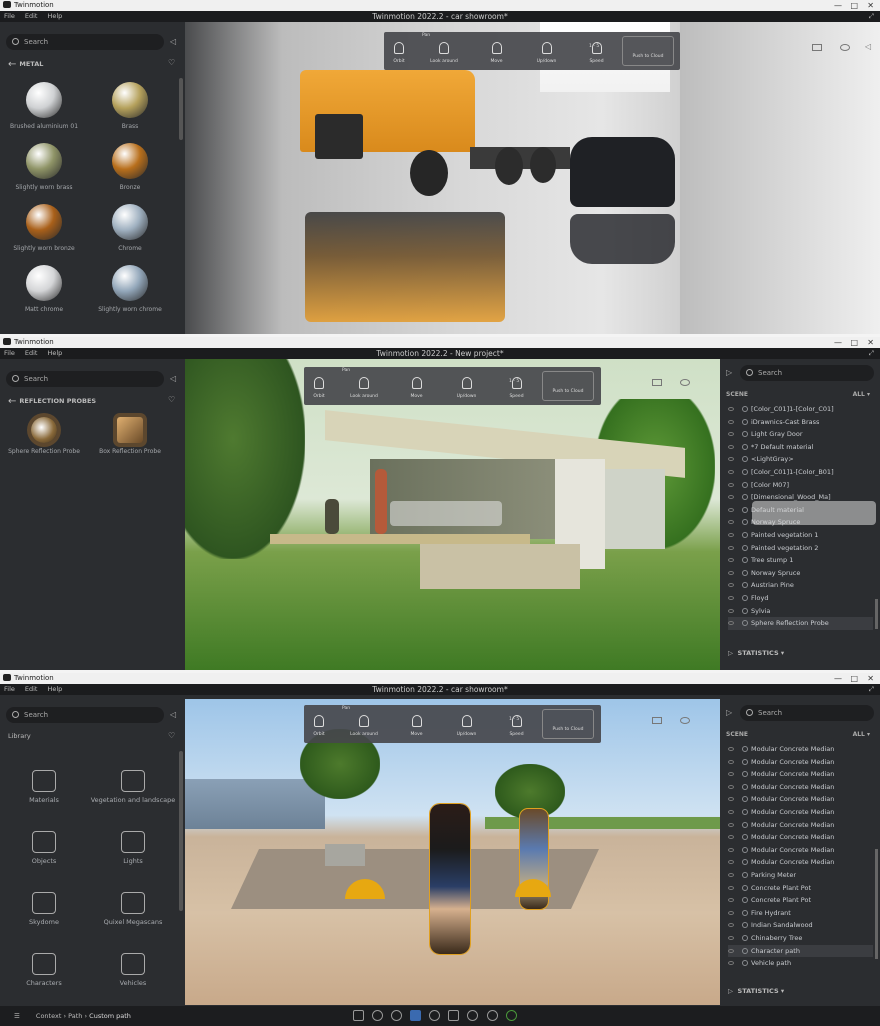  Describe the element at coordinates (130, 167) in the screenshot. I see `material-item: Bronze` at that location.